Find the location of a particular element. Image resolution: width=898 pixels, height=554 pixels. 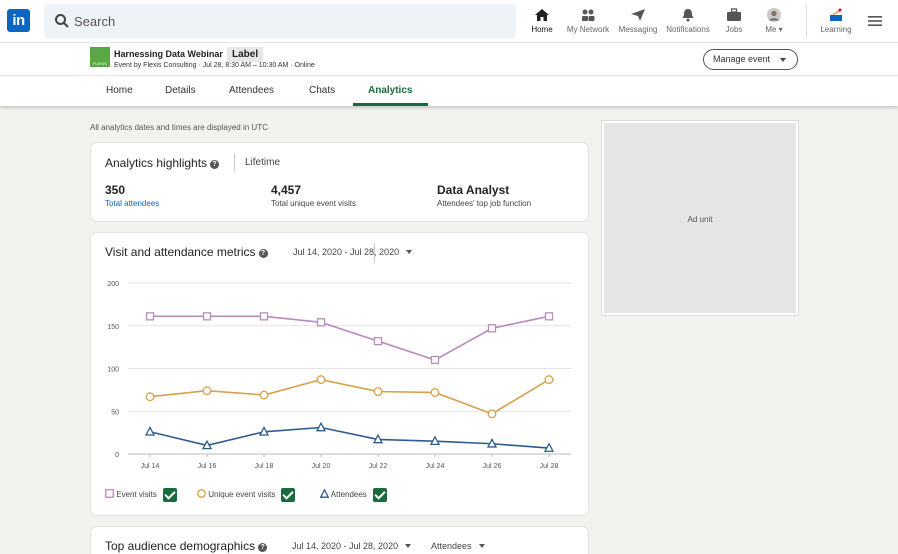

nav-home-label: Home is located at coordinates (542, 29).